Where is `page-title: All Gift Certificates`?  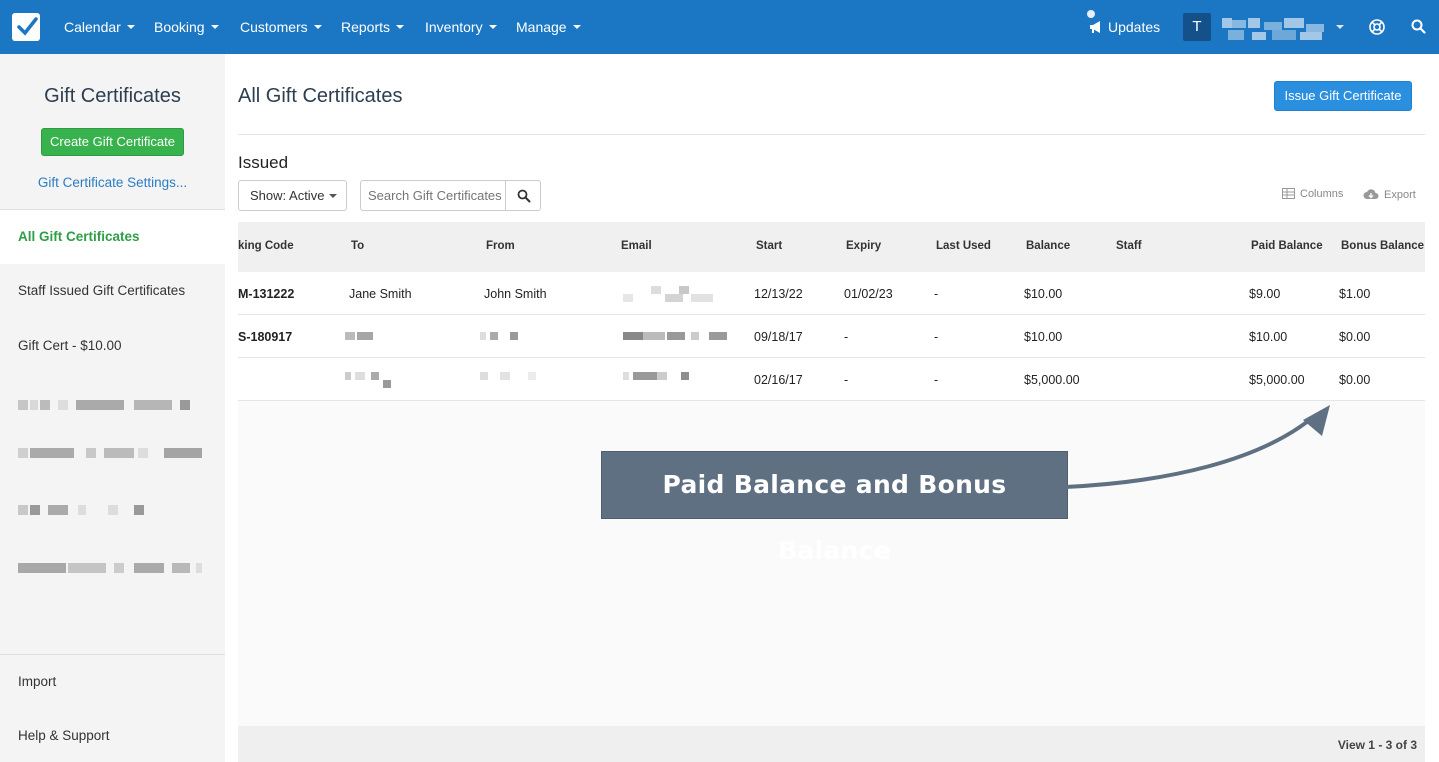 page-title: All Gift Certificates is located at coordinates (320, 96).